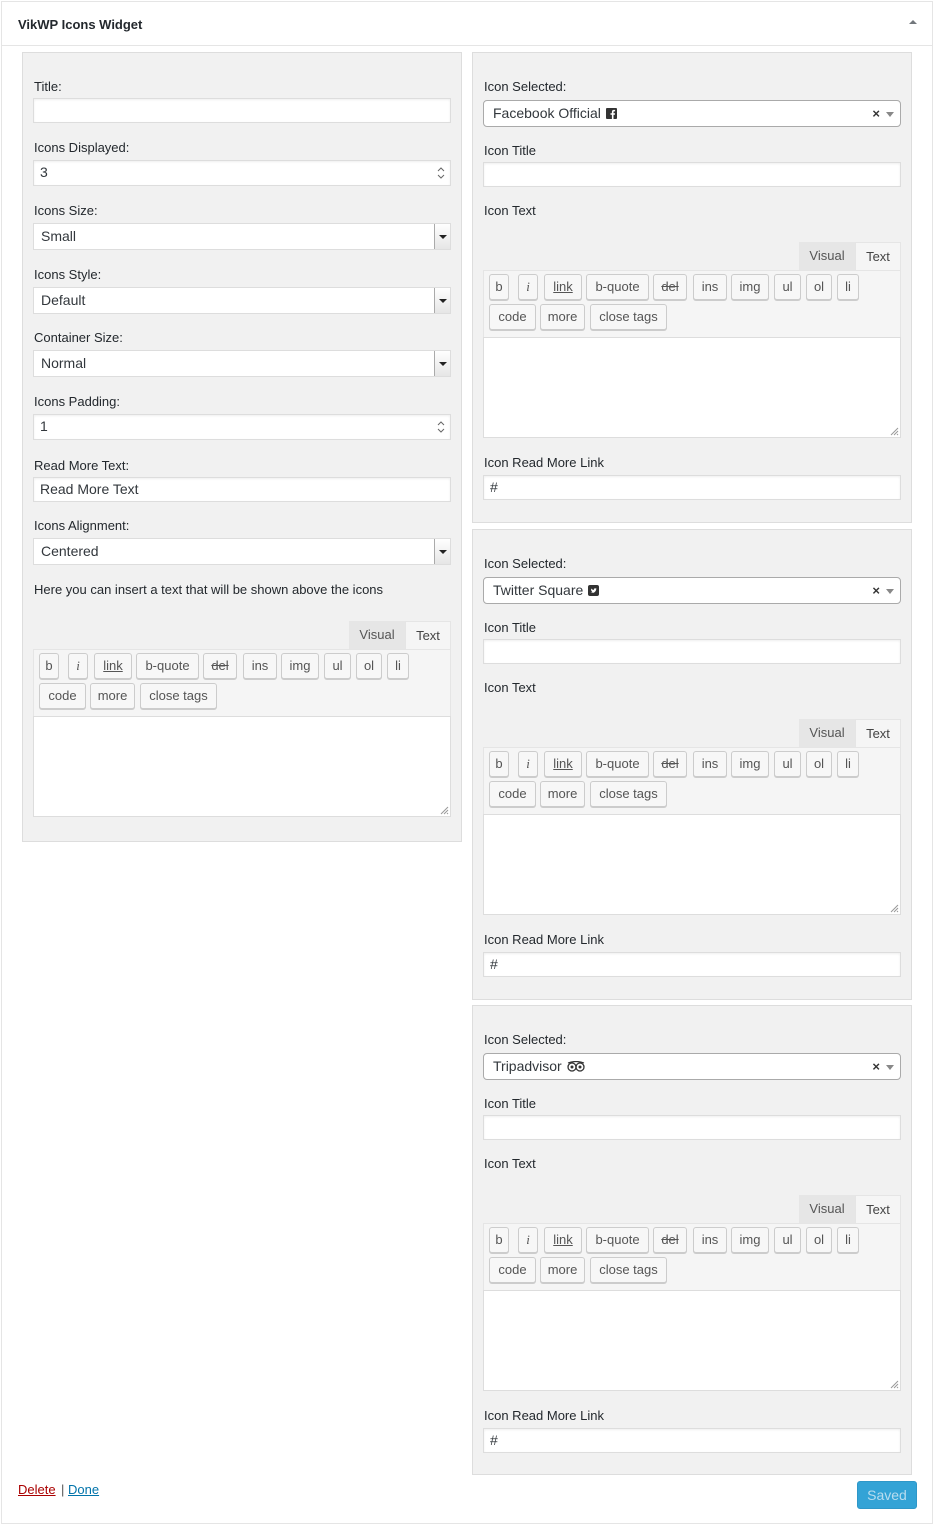 Image resolution: width=934 pixels, height=1526 pixels. Describe the element at coordinates (750, 1240) in the screenshot. I see `icon-2-qt-img-button: img` at that location.